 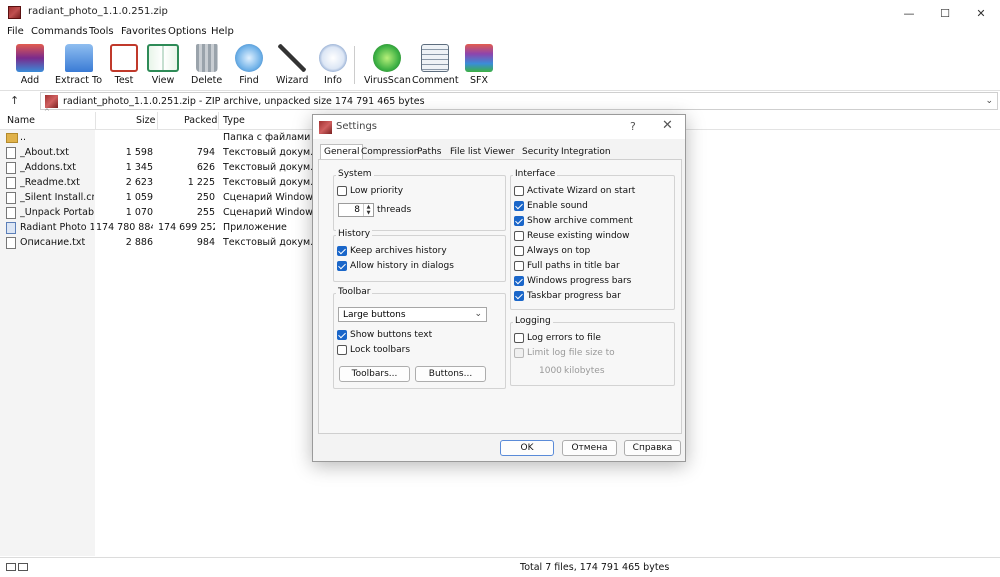 What do you see at coordinates (633, 126) in the screenshot?
I see `help-icon: ?` at bounding box center [633, 126].